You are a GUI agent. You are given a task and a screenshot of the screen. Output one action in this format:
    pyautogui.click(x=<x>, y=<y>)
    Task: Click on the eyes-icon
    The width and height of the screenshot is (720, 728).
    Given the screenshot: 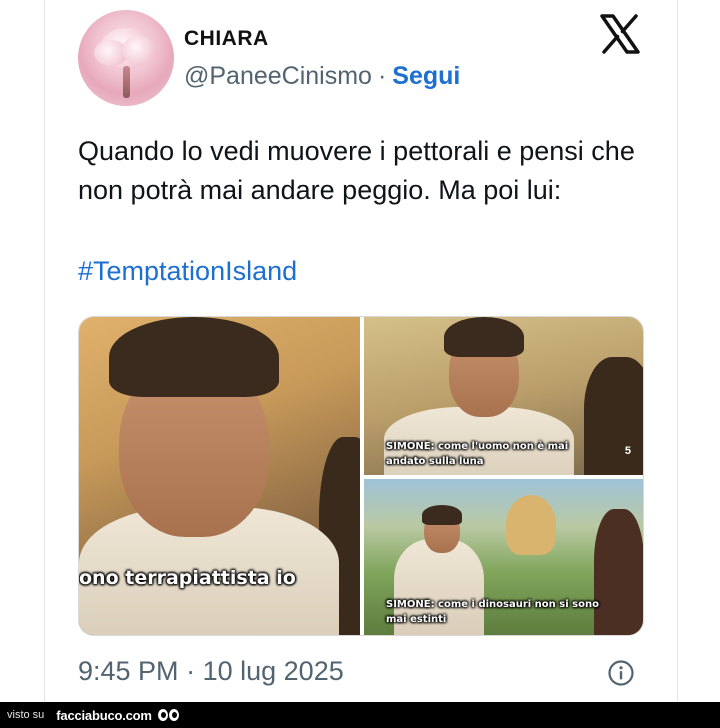 What is the action you would take?
    pyautogui.click(x=168, y=715)
    